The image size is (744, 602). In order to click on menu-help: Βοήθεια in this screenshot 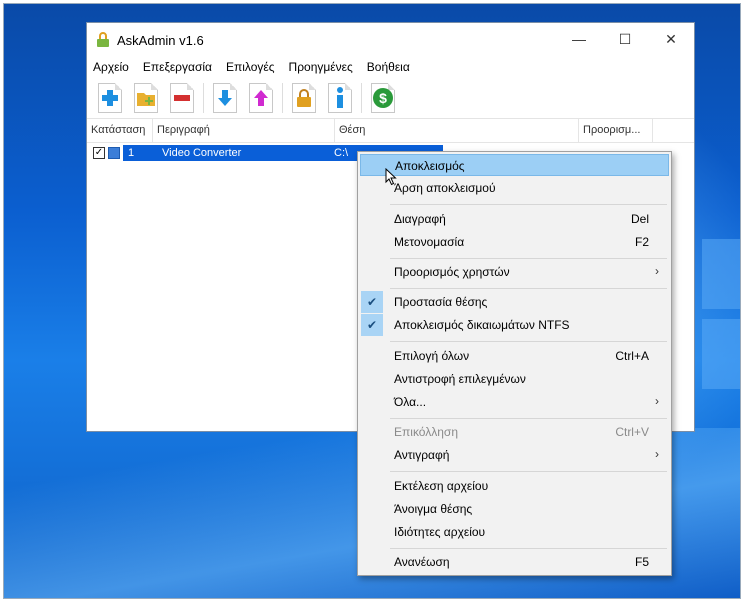, I will do `click(388, 67)`.